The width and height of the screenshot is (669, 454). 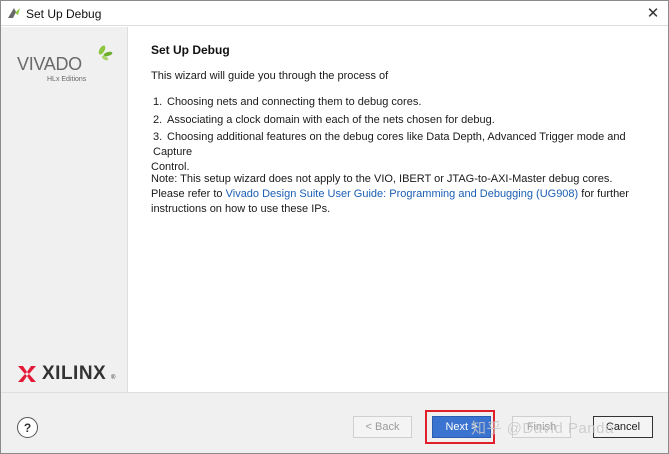 I want to click on cancel-button: Cancel, so click(x=623, y=427).